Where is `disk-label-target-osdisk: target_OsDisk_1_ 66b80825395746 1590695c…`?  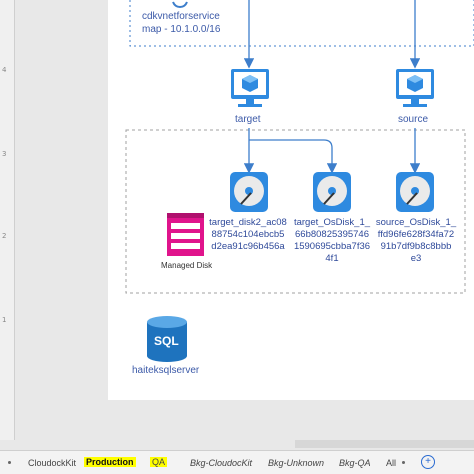 disk-label-target-osdisk: target_OsDisk_1_ 66b80825395746 1590695c… is located at coordinates (332, 240).